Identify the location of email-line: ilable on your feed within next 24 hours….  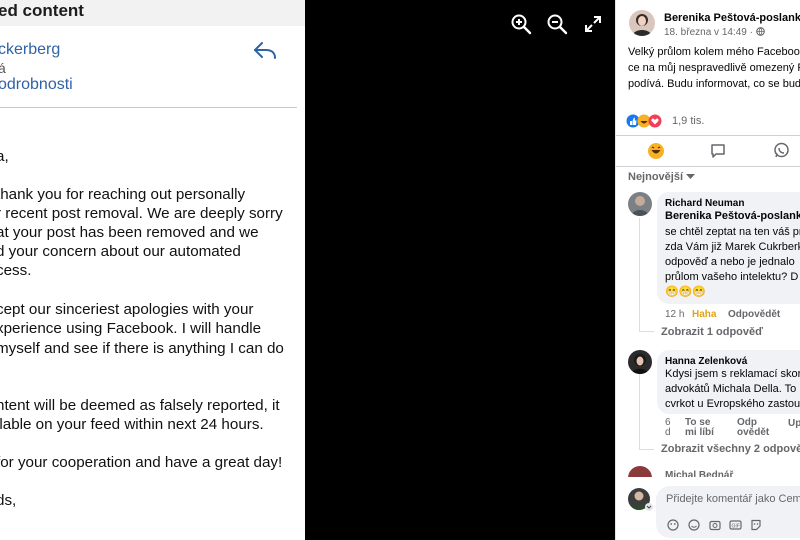
(132, 424).